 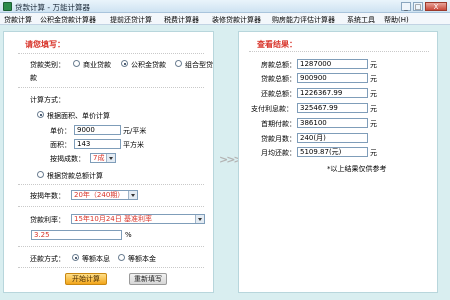 What do you see at coordinates (406, 6) in the screenshot?
I see `minimize-button: _` at bounding box center [406, 6].